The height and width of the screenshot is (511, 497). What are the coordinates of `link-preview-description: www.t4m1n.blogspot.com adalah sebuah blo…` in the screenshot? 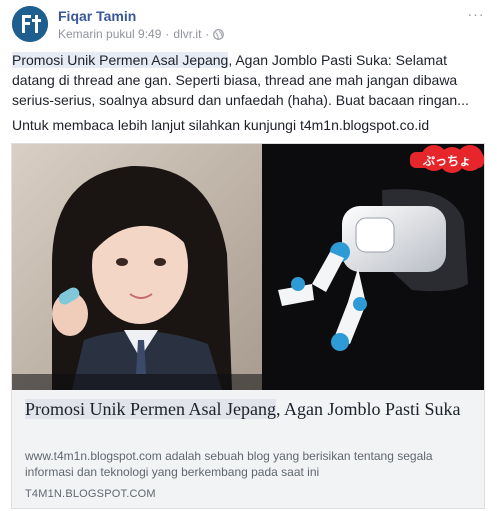 It's located at (229, 464).